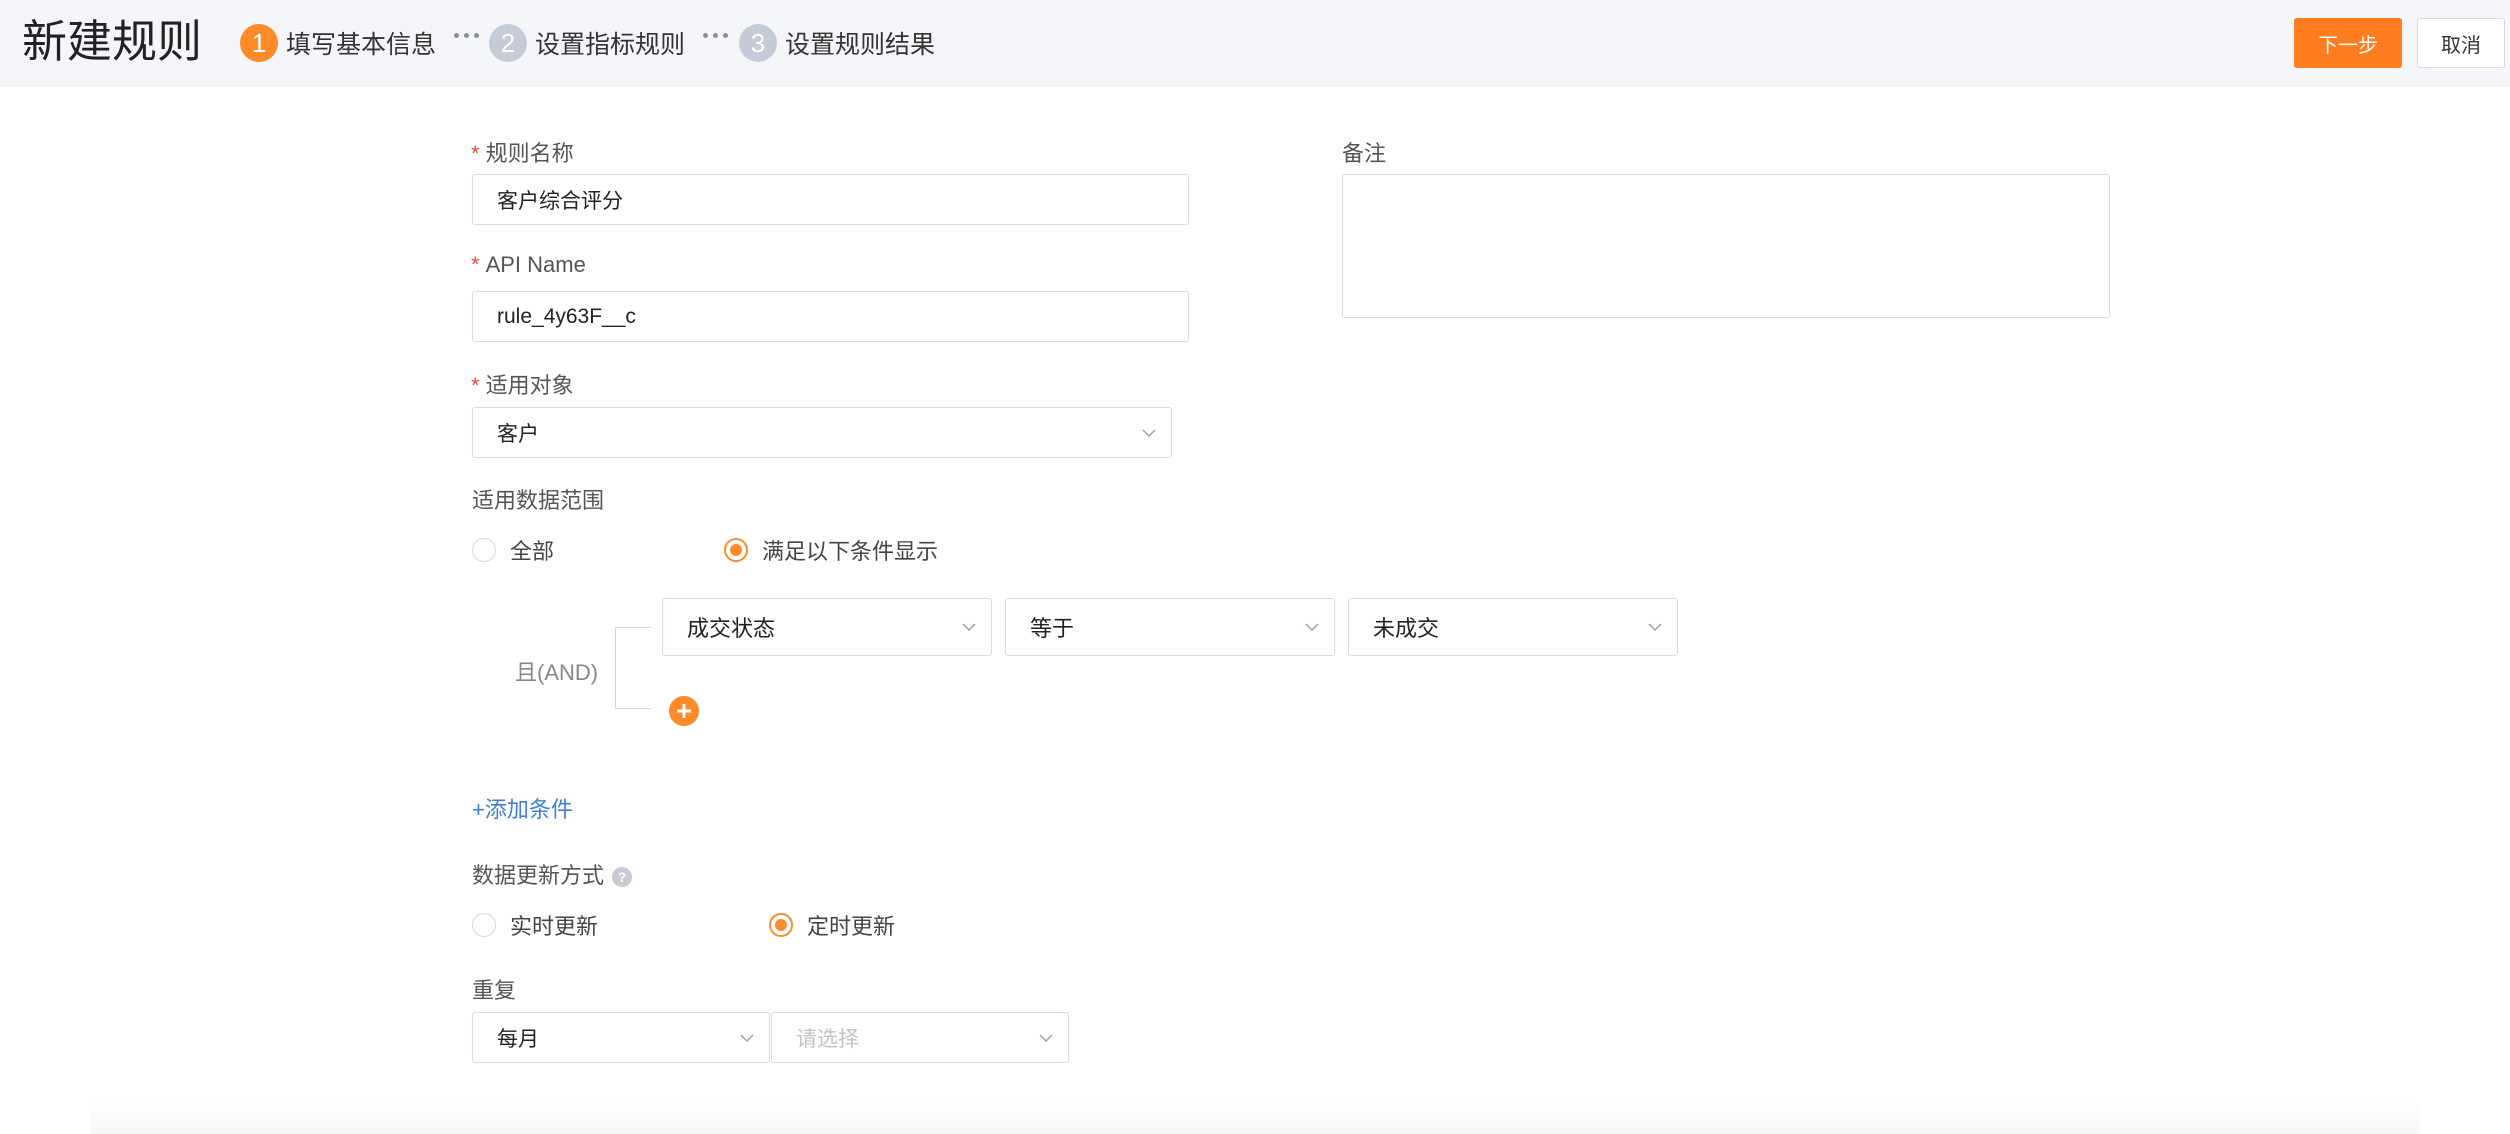  I want to click on step-label: 填写基本信息, so click(361, 45).